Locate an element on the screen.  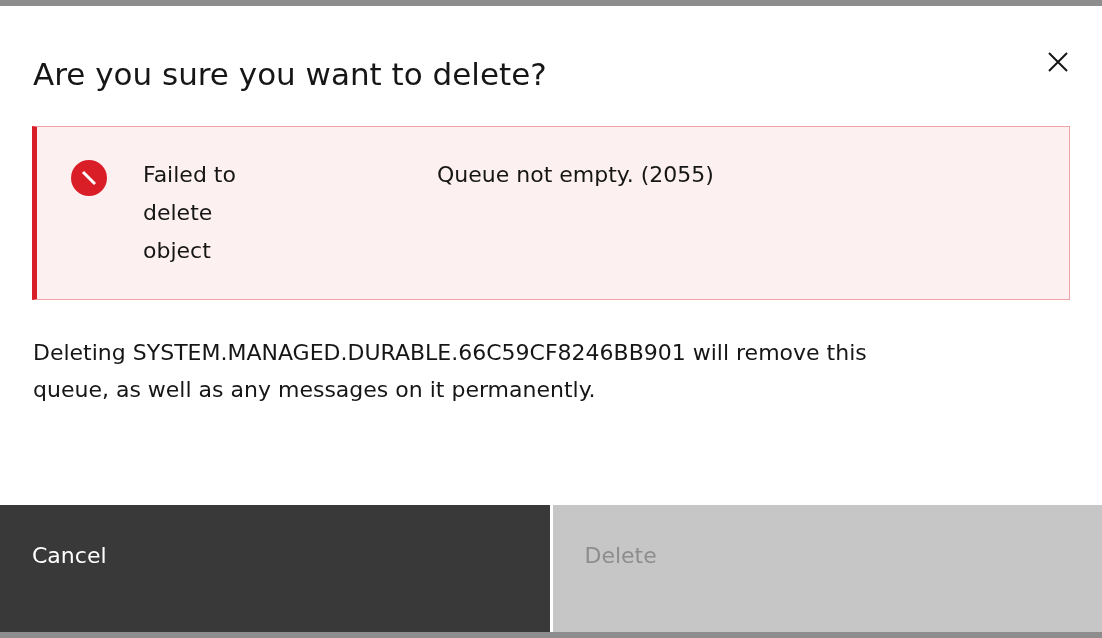
body-text: Deleting SYSTEM.MANAGED.DURABLE.66C59CF8246BB901 will remove this queue, as well as any messages on it permanently. is located at coordinates (450, 371).